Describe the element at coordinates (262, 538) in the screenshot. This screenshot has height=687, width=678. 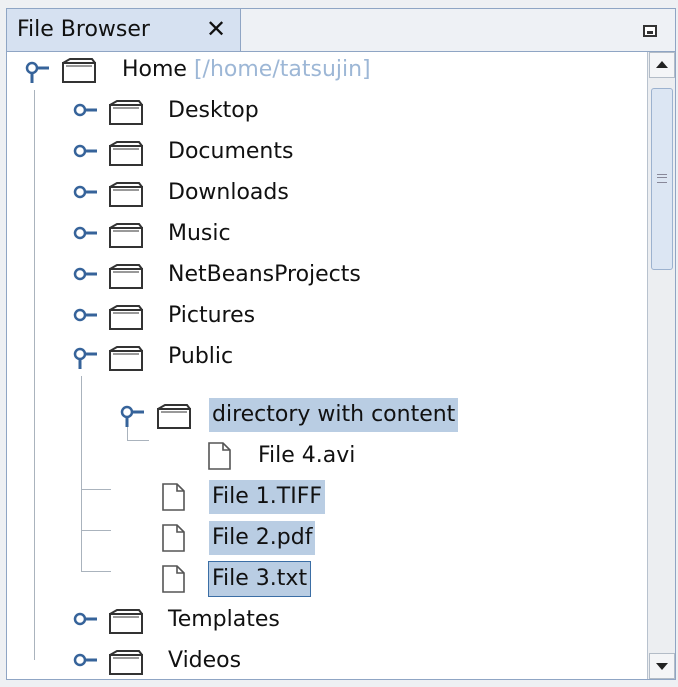
I see `tree-item-label: File 2.pdf` at that location.